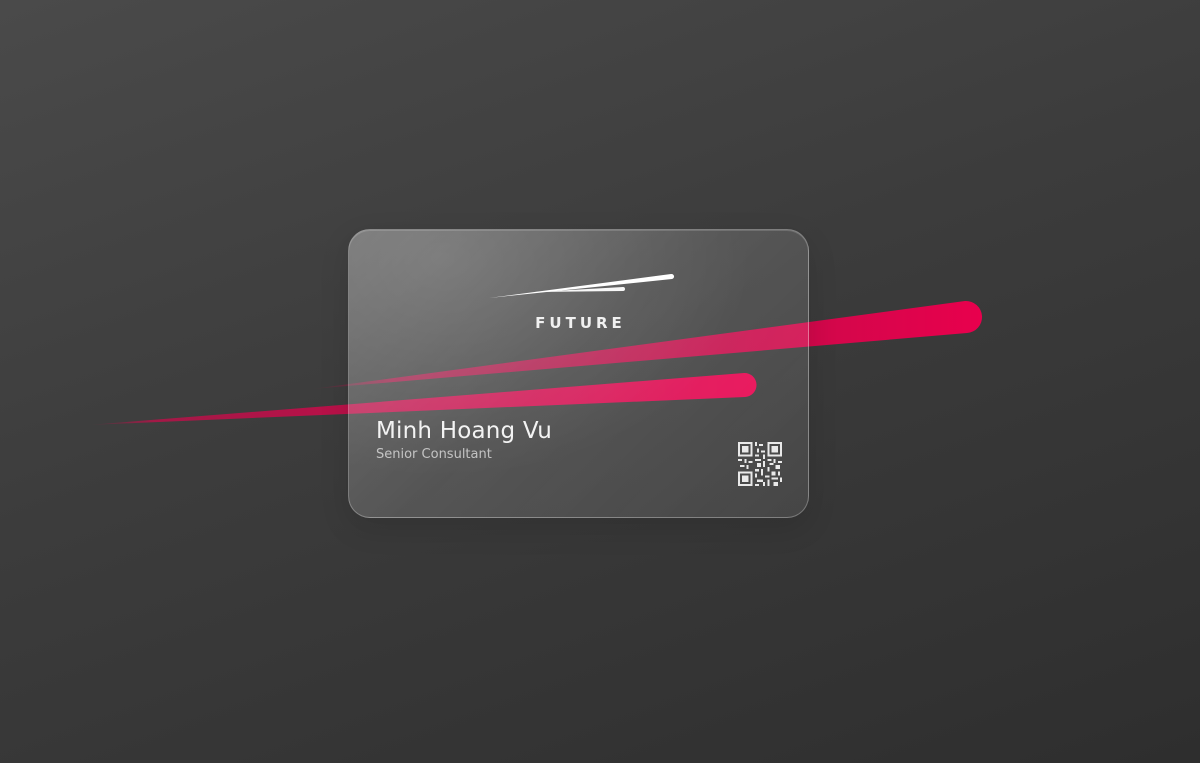  Describe the element at coordinates (582, 285) in the screenshot. I see `swoosh-logo-icon` at that location.